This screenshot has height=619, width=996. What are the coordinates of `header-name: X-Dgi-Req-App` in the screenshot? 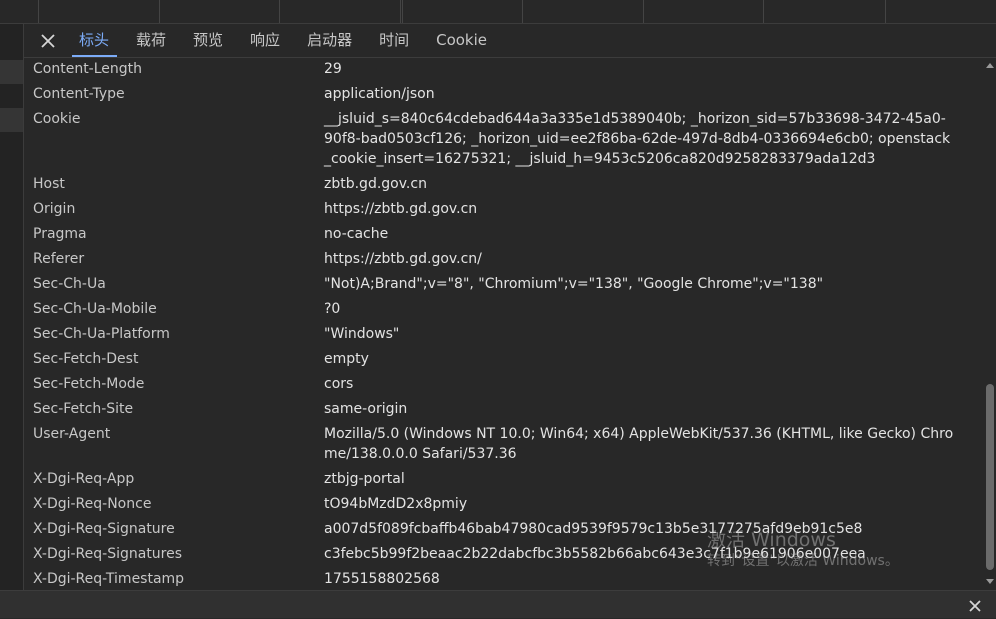 It's located at (84, 479).